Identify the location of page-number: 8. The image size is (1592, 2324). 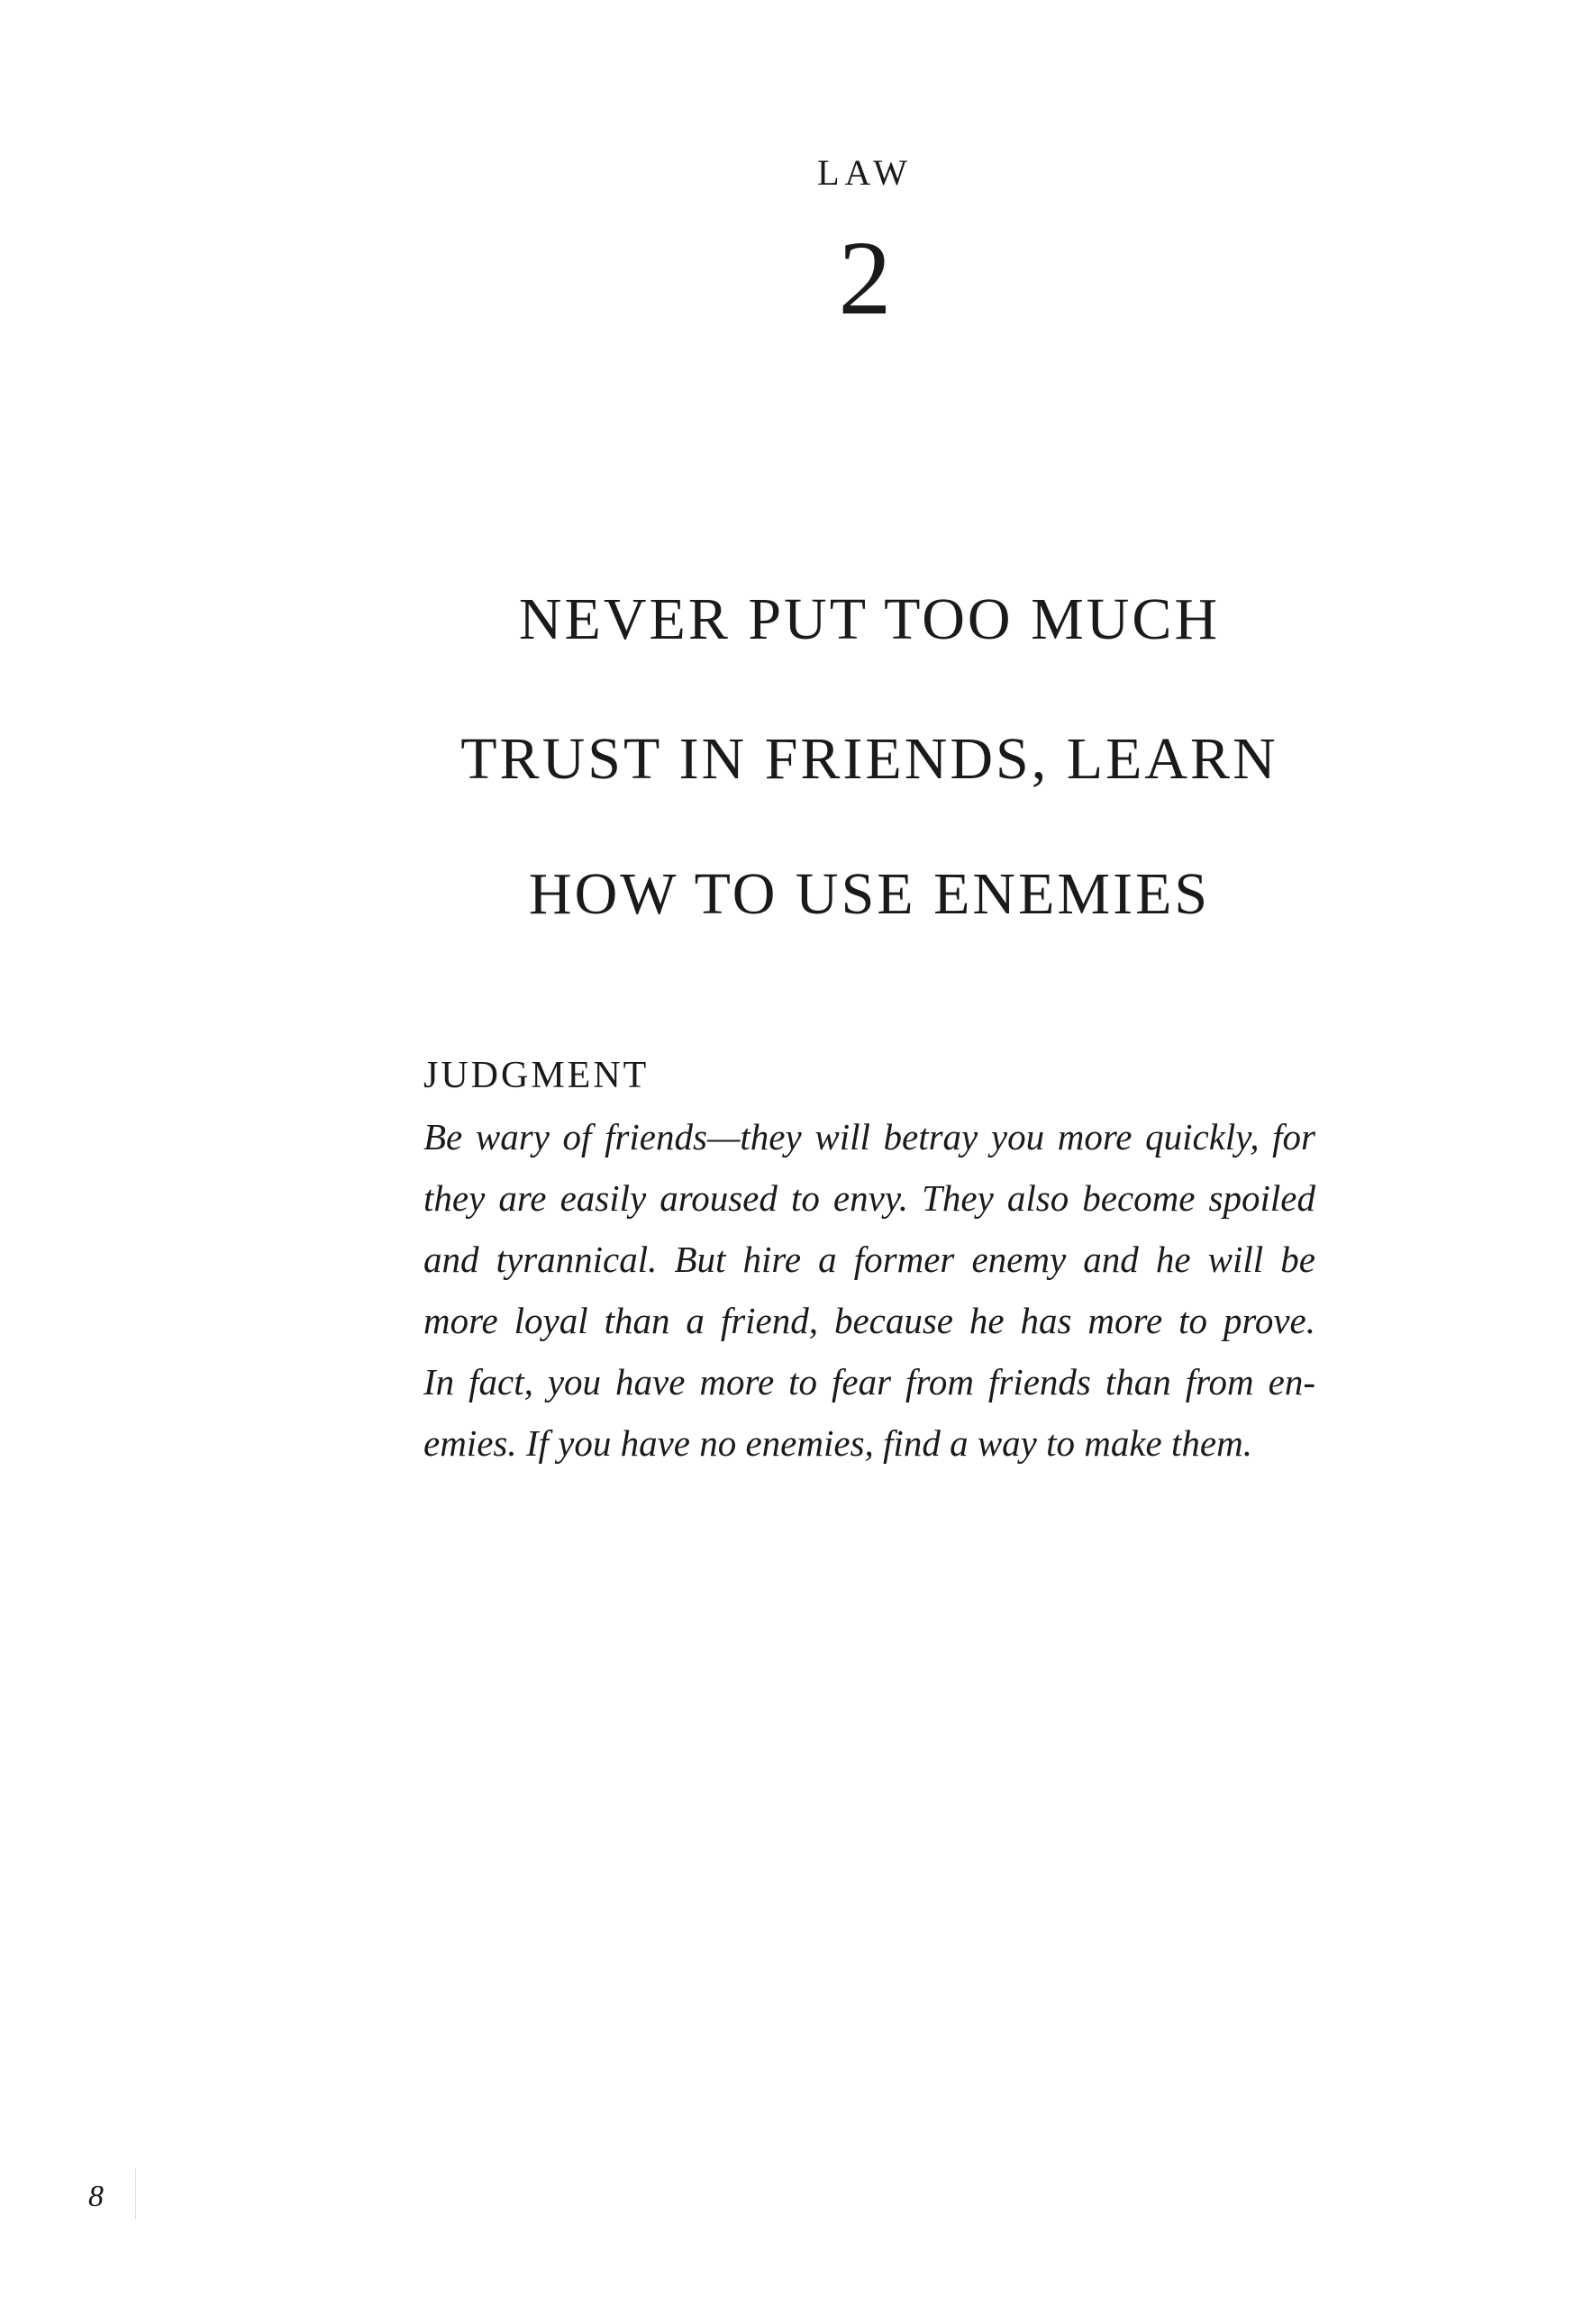
(96, 2196).